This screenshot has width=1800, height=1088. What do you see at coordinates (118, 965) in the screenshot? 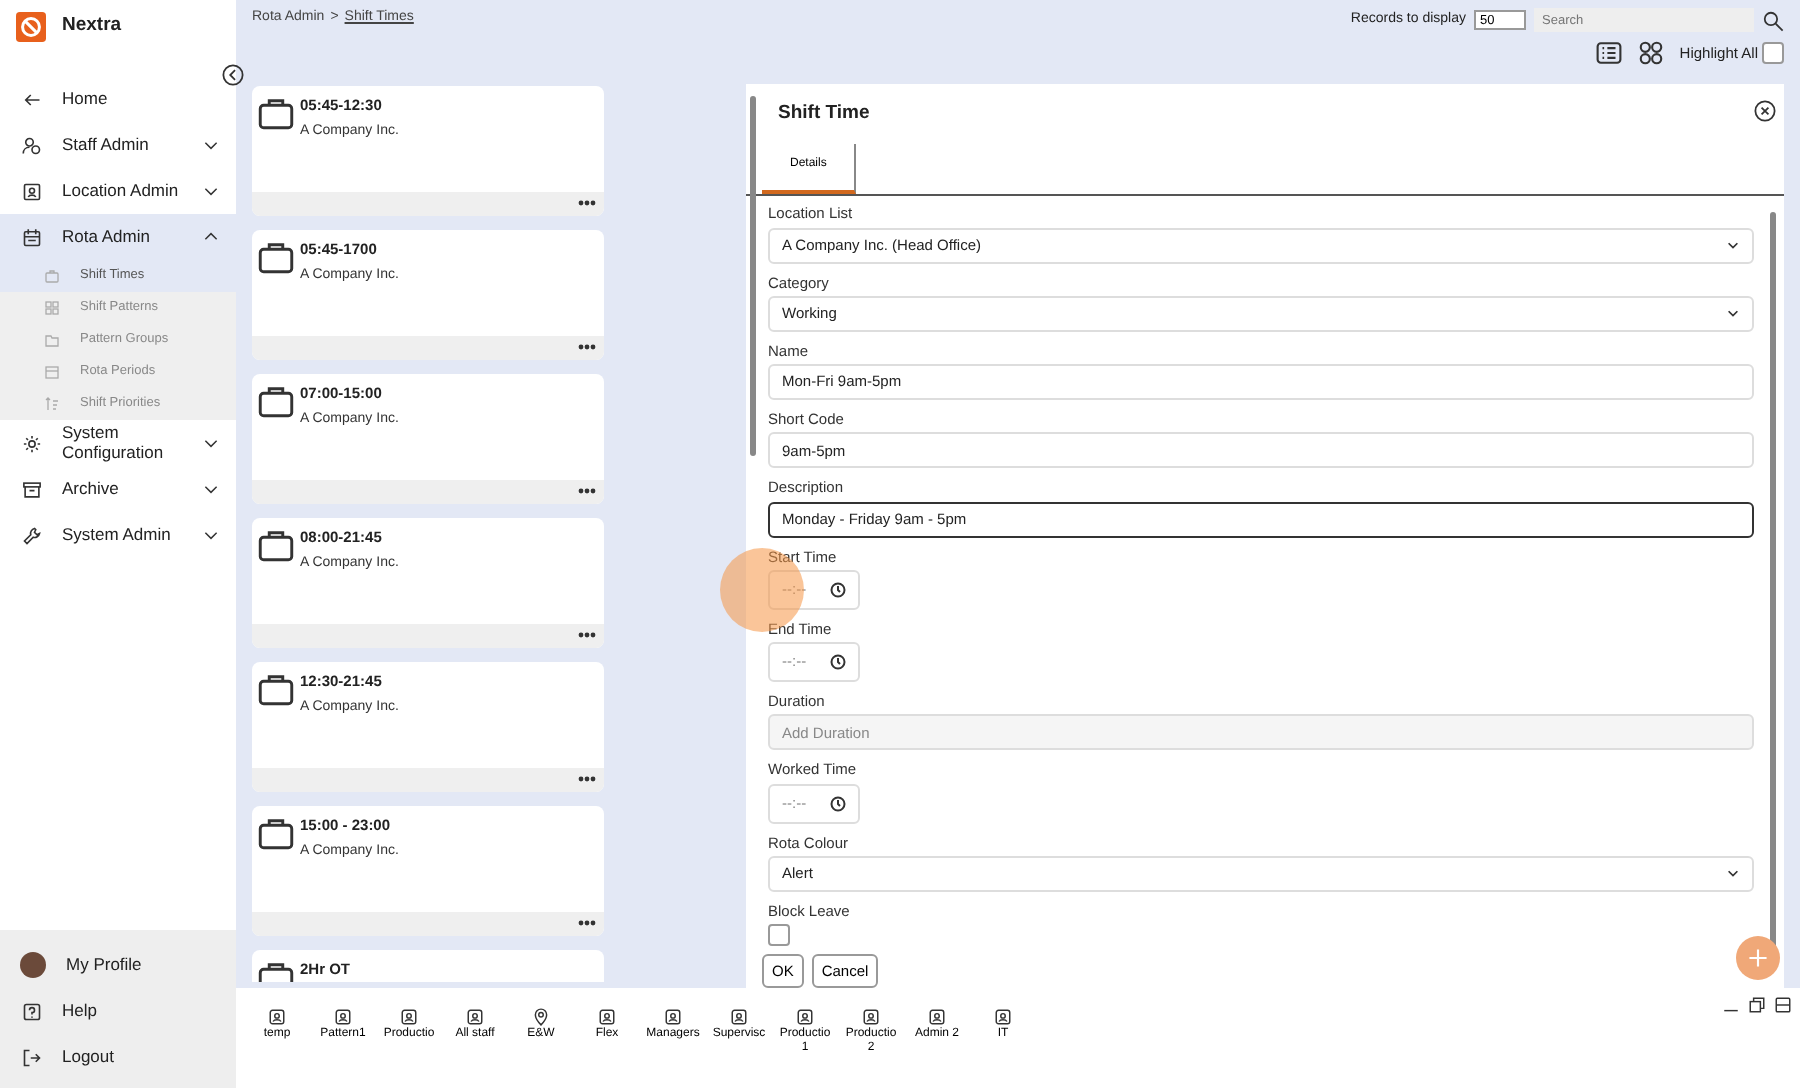
I see `sidebar-item: My Profile` at bounding box center [118, 965].